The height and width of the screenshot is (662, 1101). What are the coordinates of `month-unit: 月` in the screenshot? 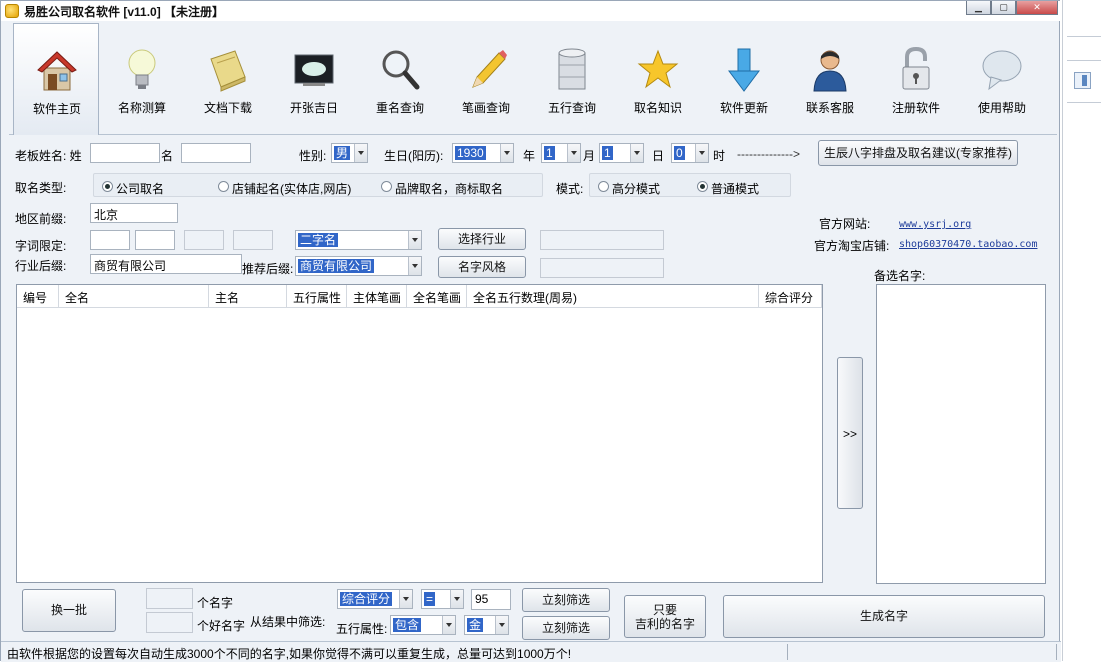 It's located at (589, 156).